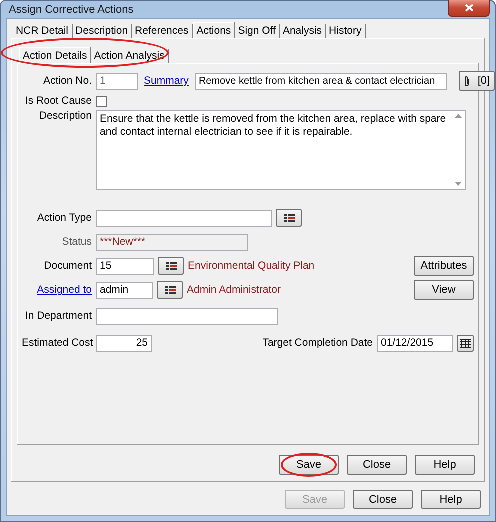 This screenshot has height=522, width=496. Describe the element at coordinates (234, 290) in the screenshot. I see `assignee-name: Admin Administrator` at that location.